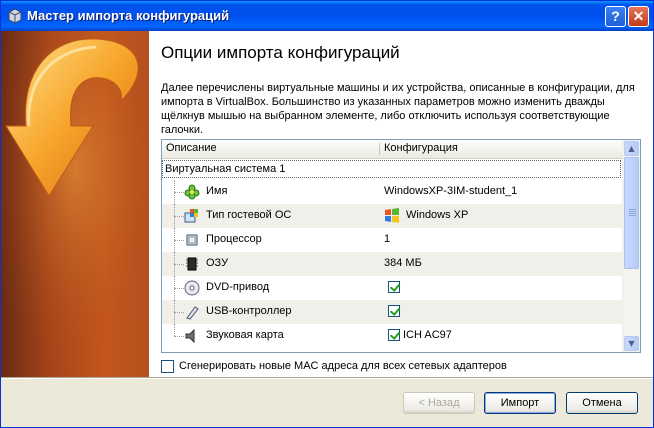  I want to click on name-icon, so click(192, 192).